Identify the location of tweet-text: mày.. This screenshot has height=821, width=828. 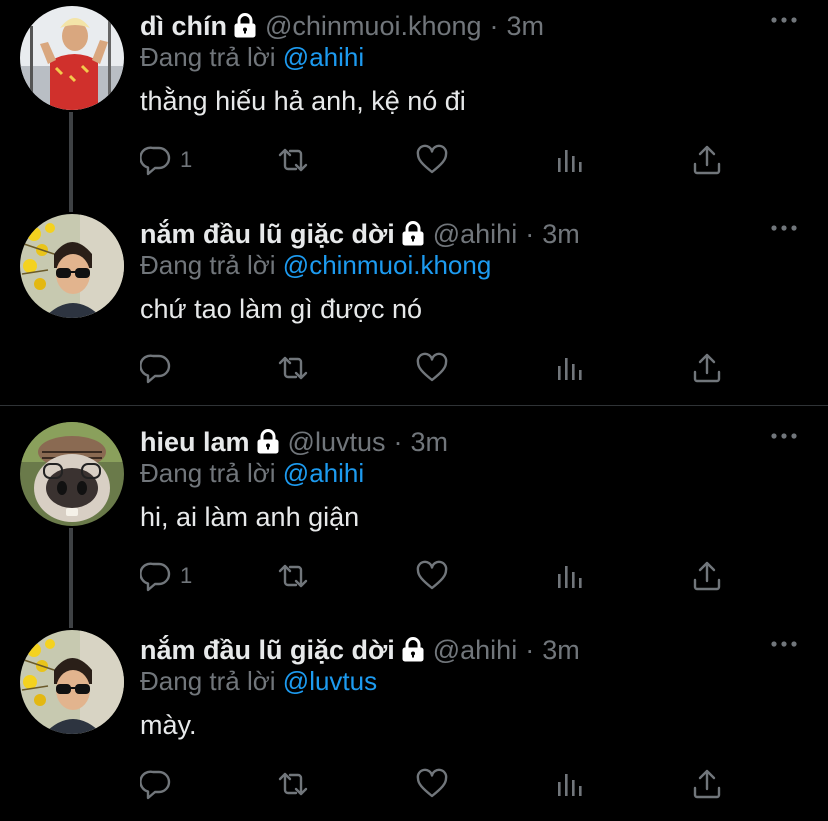
(168, 725).